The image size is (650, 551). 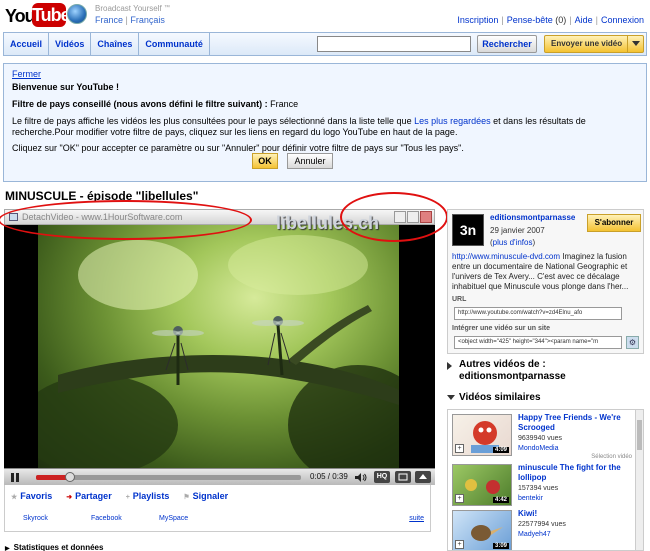 I want to click on triangle-right-icon, so click(x=449, y=366).